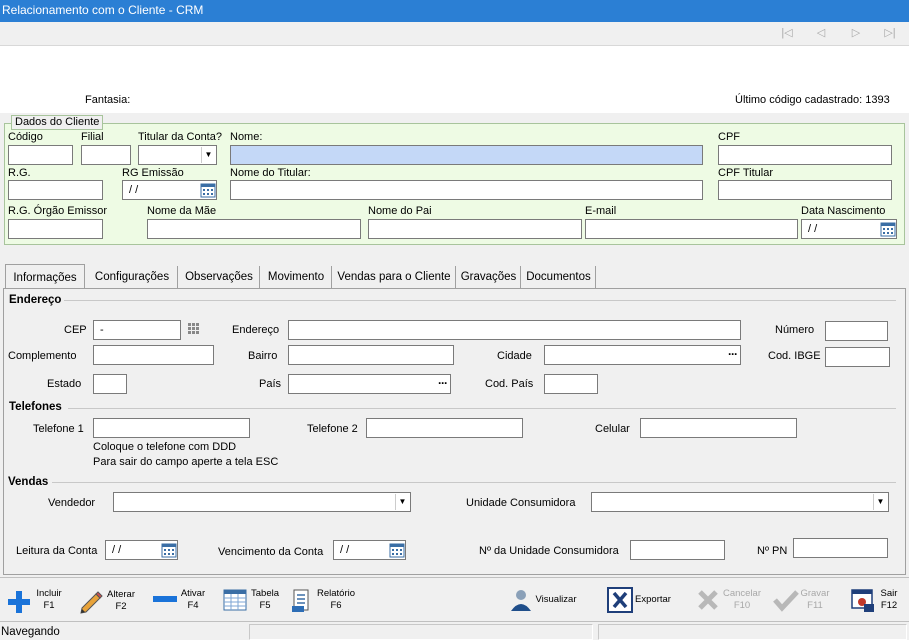  Describe the element at coordinates (45, 276) in the screenshot. I see `tab-informacoes: Informações` at that location.